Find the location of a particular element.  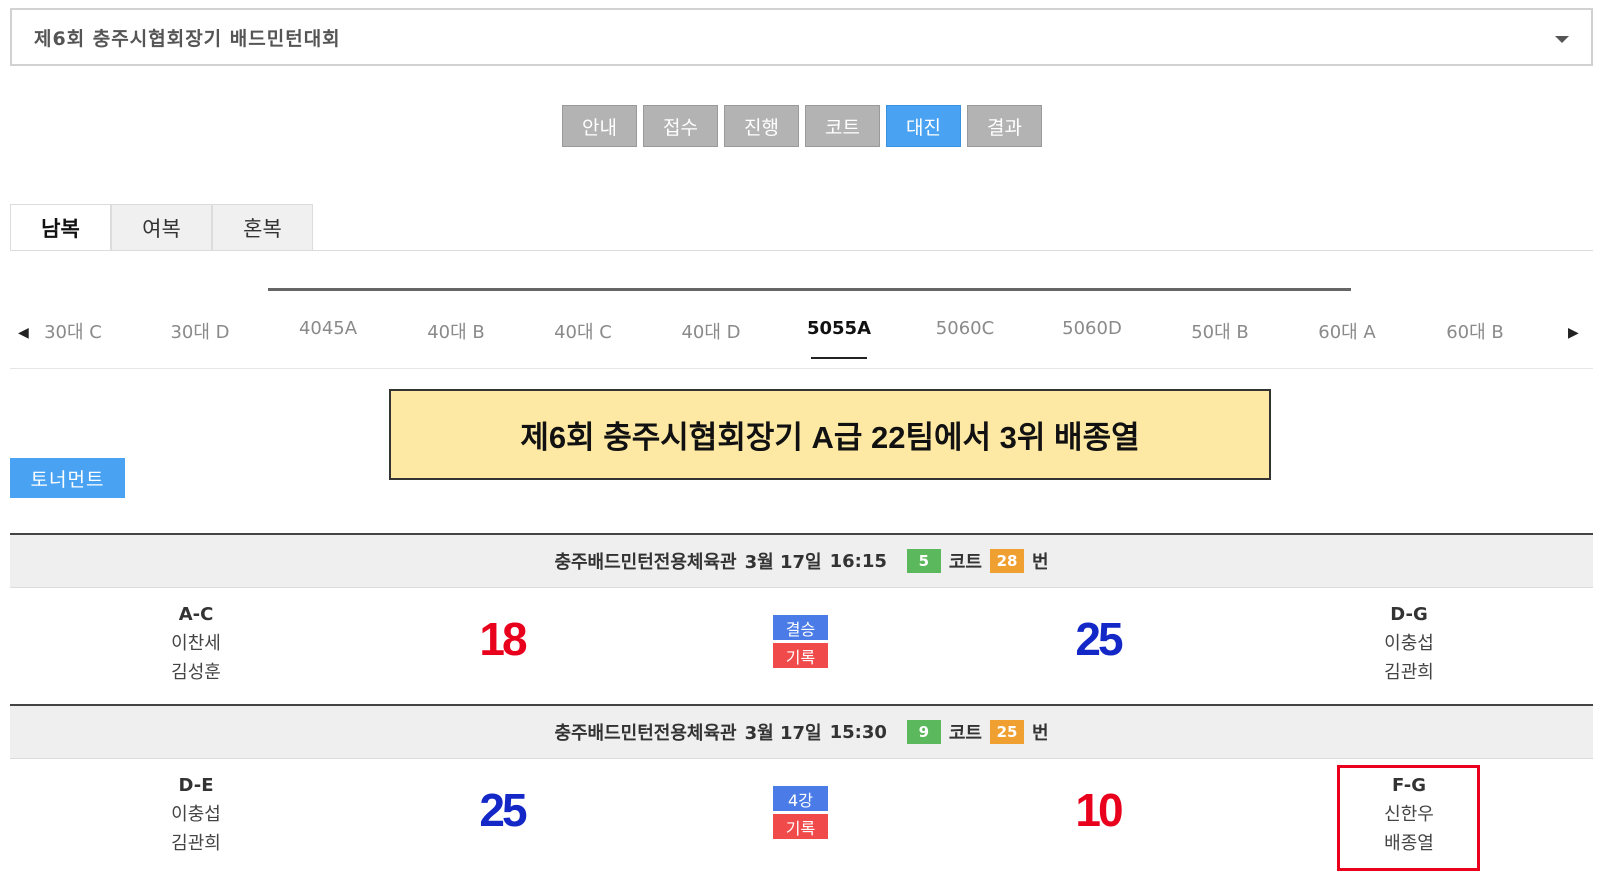

left-score: 18 is located at coordinates (503, 639).